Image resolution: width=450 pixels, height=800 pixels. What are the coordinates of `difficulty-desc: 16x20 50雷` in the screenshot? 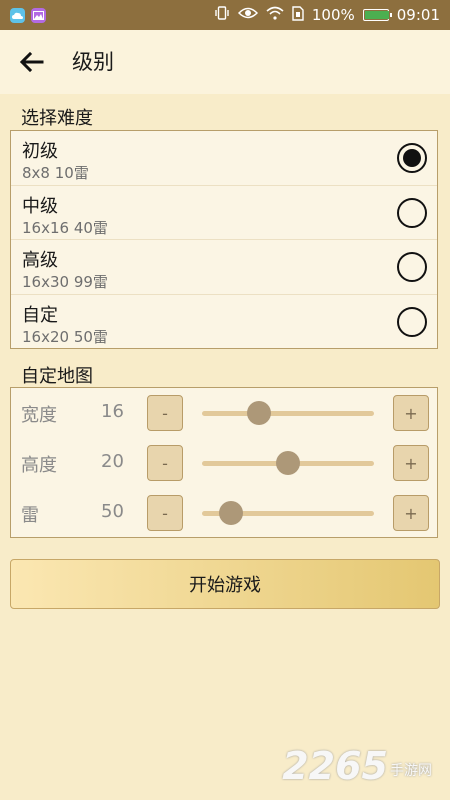 It's located at (65, 336).